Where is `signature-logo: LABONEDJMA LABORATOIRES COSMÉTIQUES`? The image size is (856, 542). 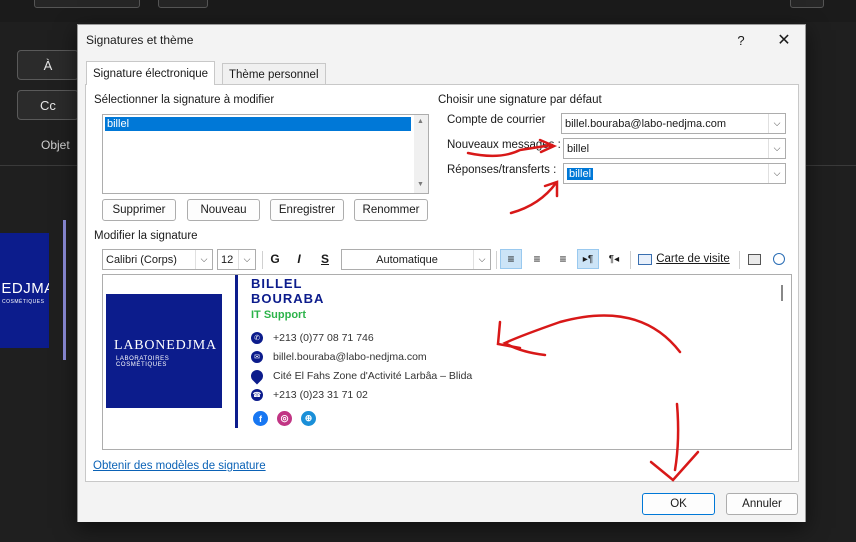 signature-logo: LABONEDJMA LABORATOIRES COSMÉTIQUES is located at coordinates (164, 351).